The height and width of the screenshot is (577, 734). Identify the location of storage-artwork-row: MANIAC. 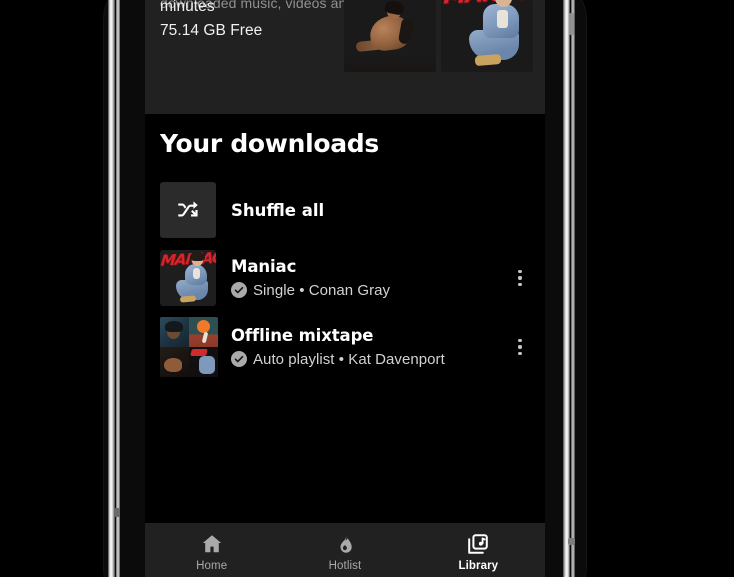
(441, 36).